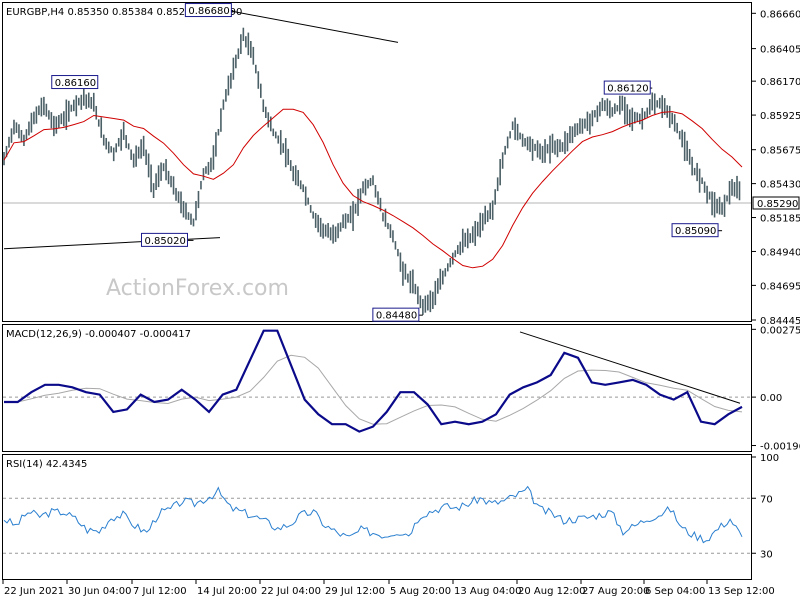  What do you see at coordinates (227, 591) in the screenshot?
I see `time-tick-label: 14 Jul 20:00` at bounding box center [227, 591].